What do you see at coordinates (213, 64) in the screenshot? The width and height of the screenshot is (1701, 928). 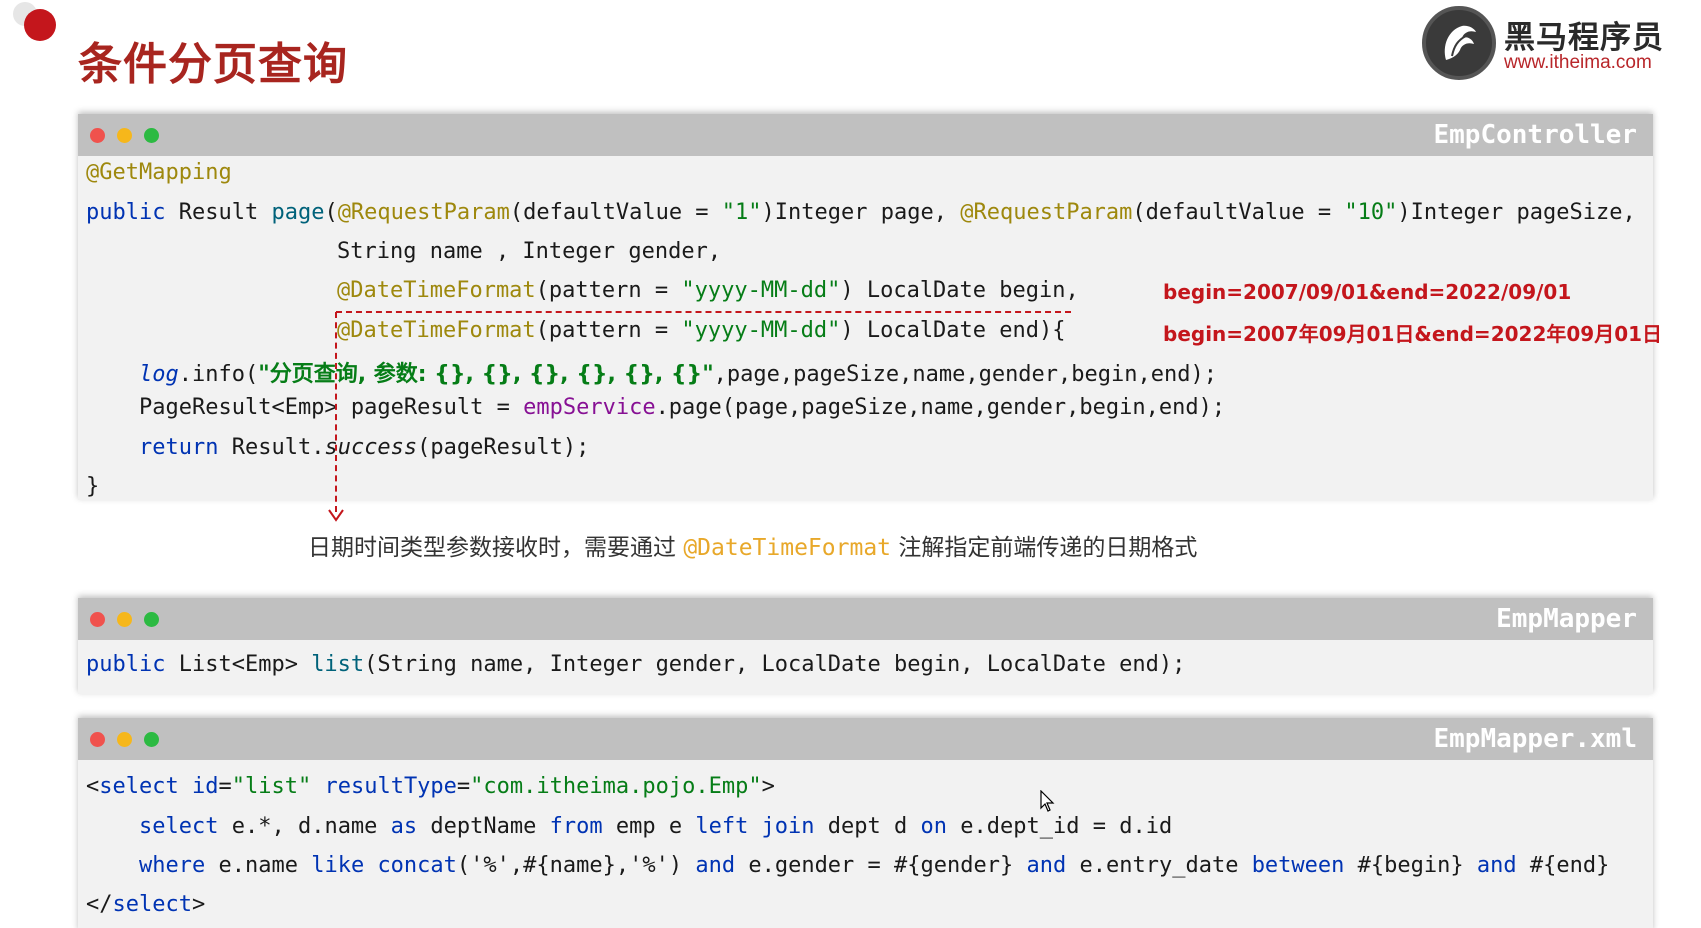 I see `page-title: 条件分页查询` at bounding box center [213, 64].